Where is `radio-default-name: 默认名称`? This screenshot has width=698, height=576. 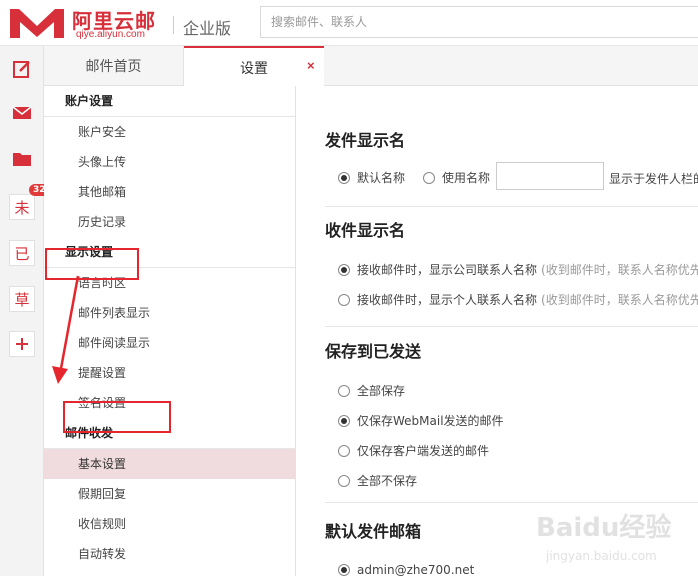
radio-default-name: 默认名称 is located at coordinates (371, 177).